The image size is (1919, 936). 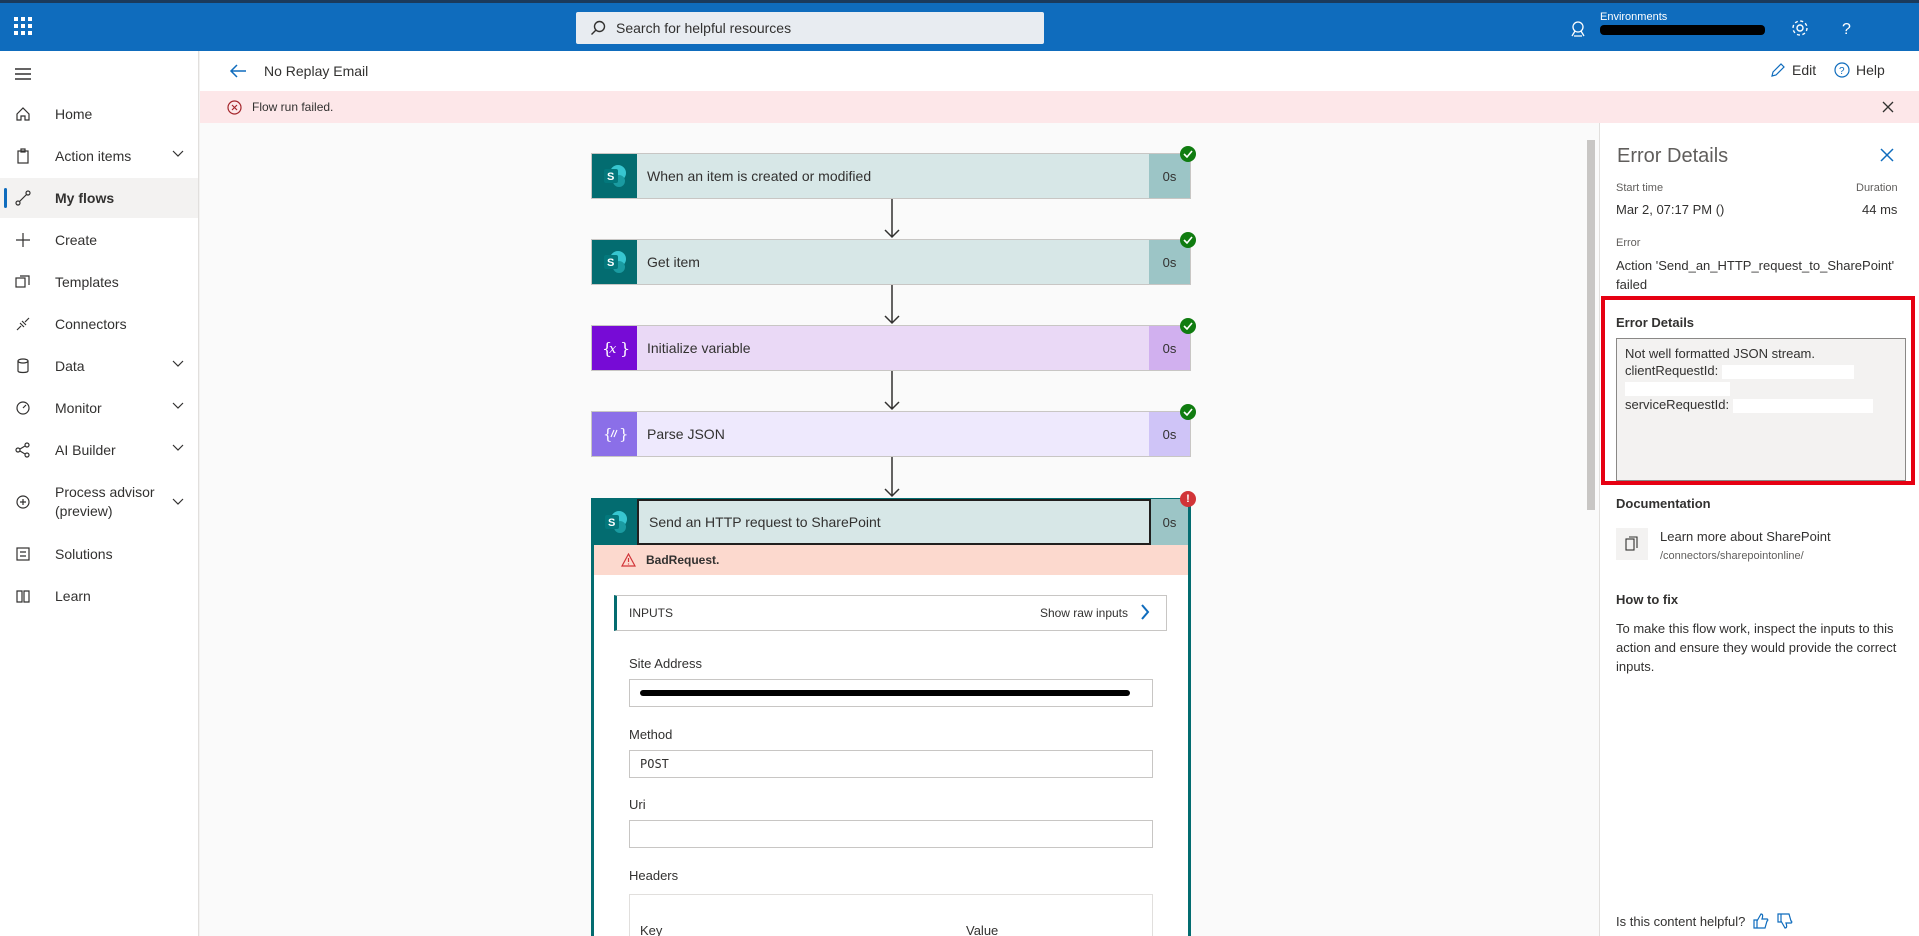 What do you see at coordinates (99, 366) in the screenshot?
I see `nav-data: Data` at bounding box center [99, 366].